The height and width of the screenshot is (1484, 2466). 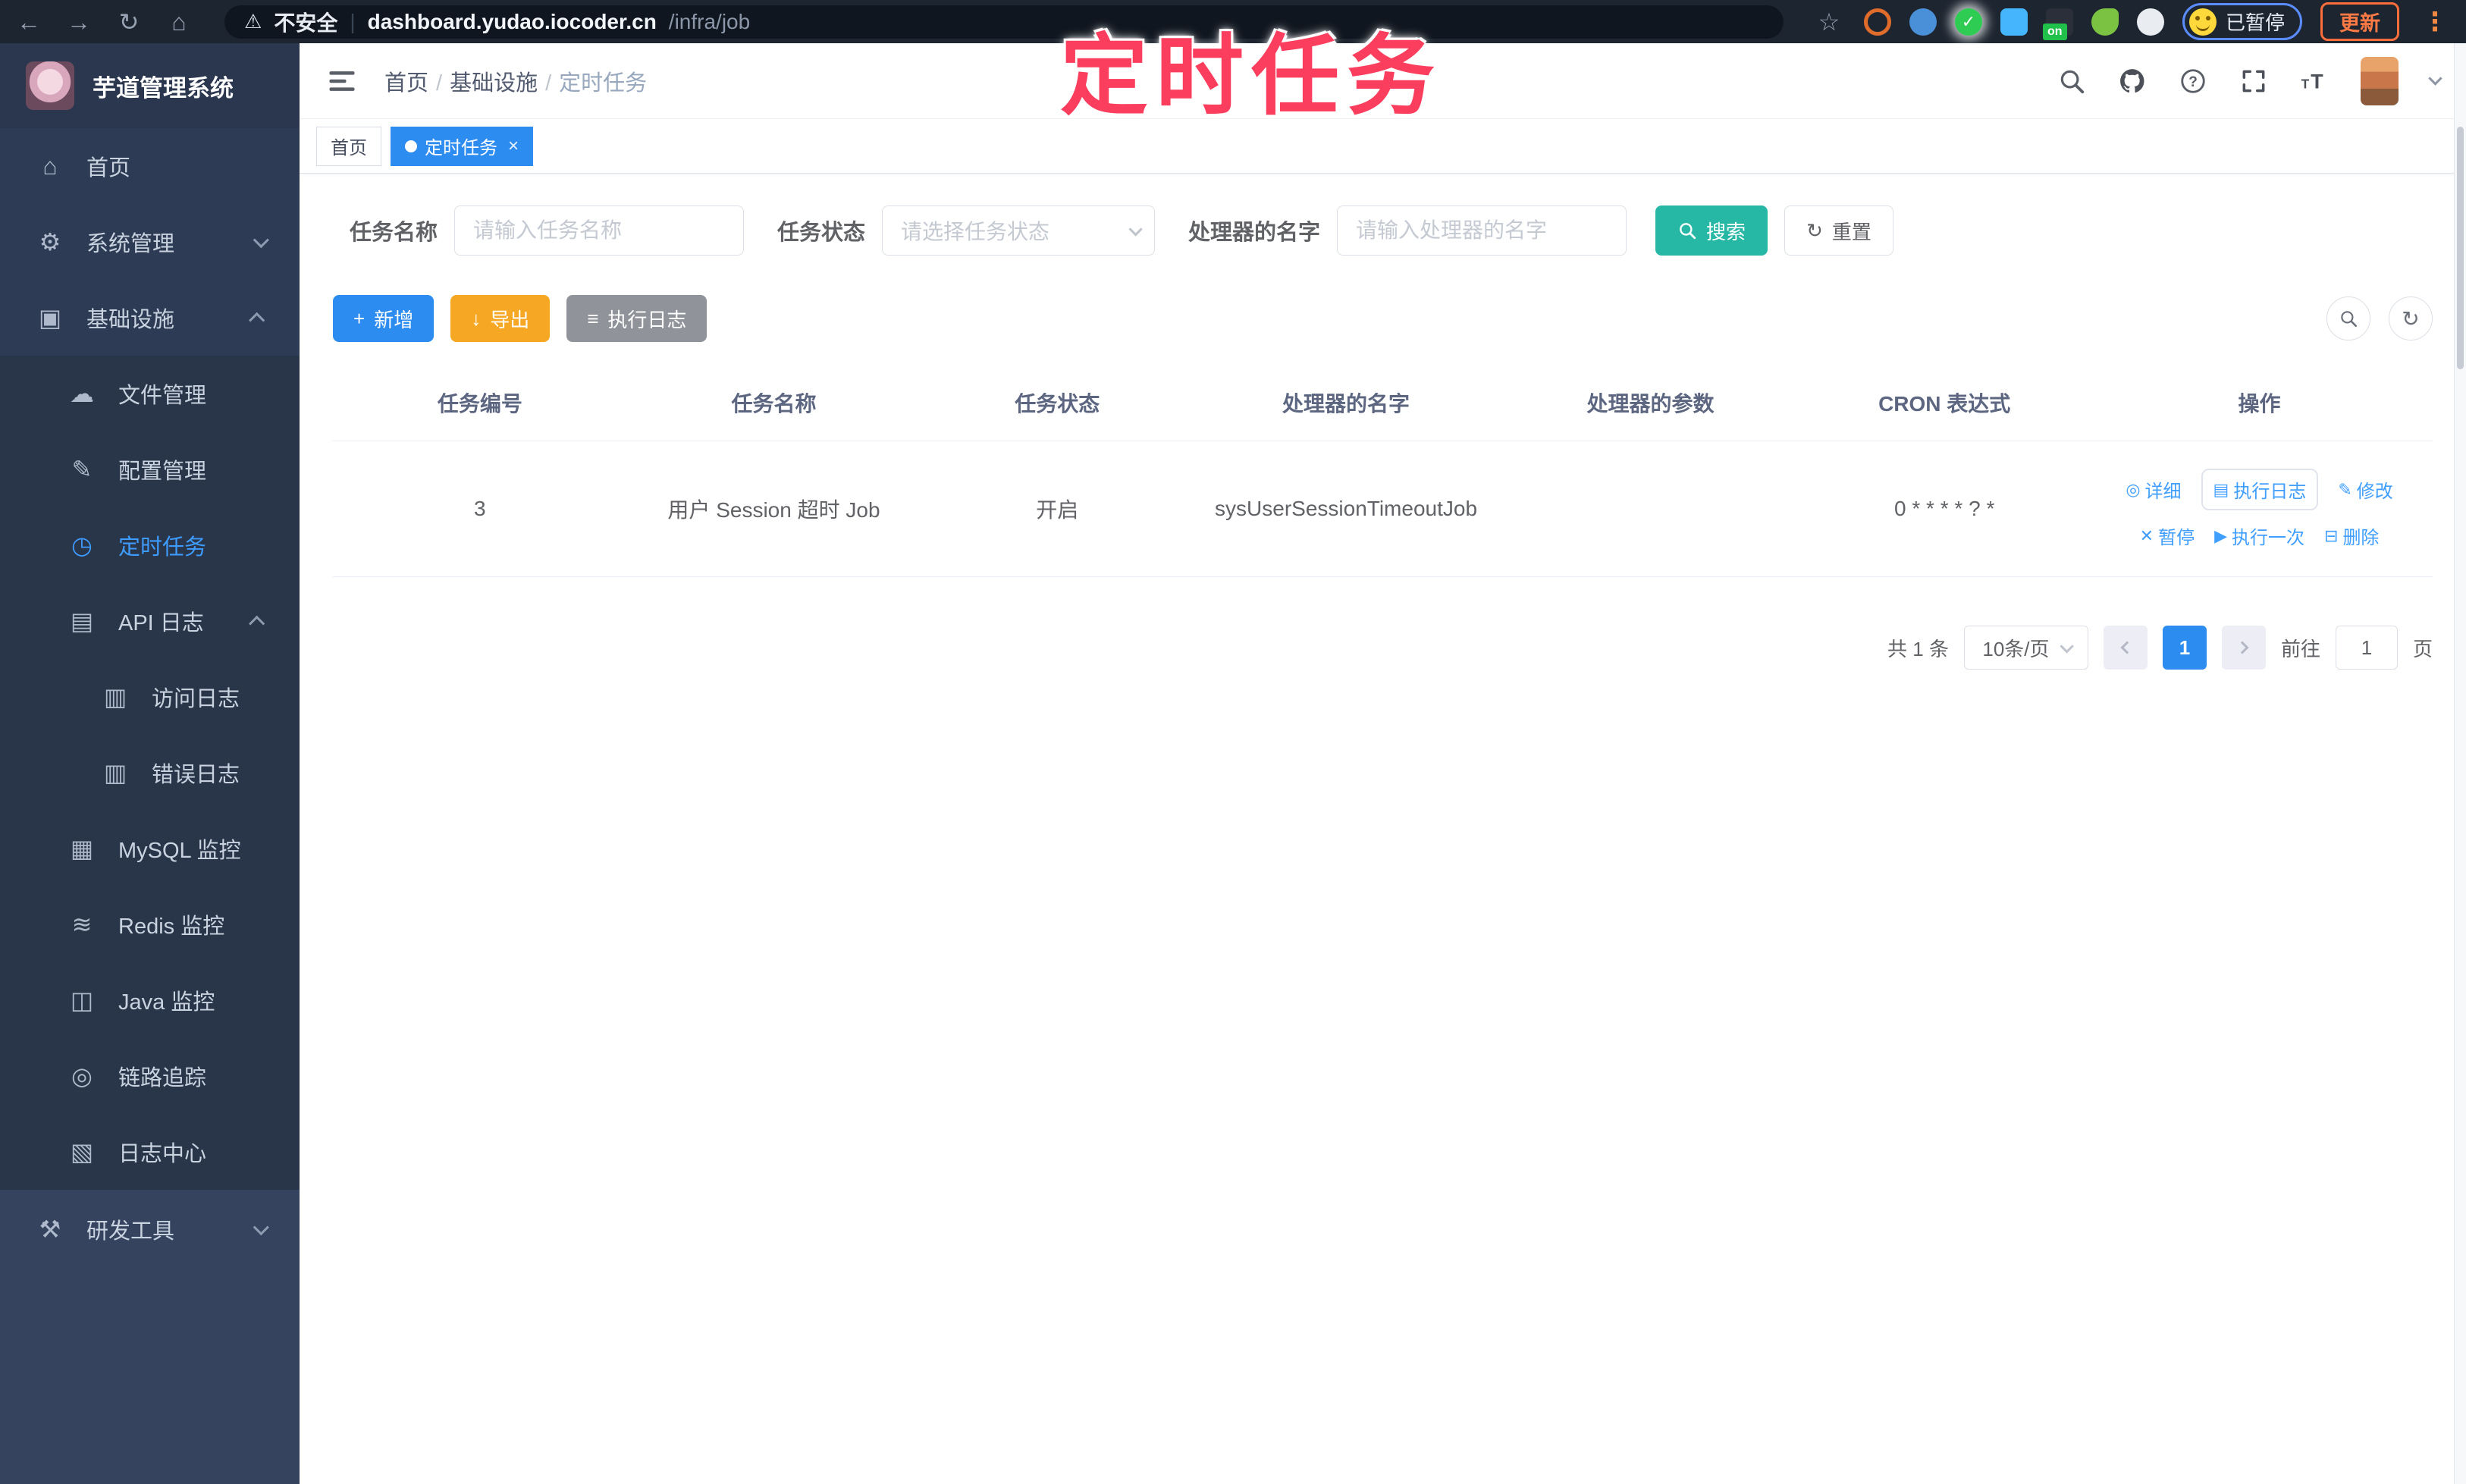 I want to click on sidebar-item-home: ⌂ 首页, so click(x=150, y=166).